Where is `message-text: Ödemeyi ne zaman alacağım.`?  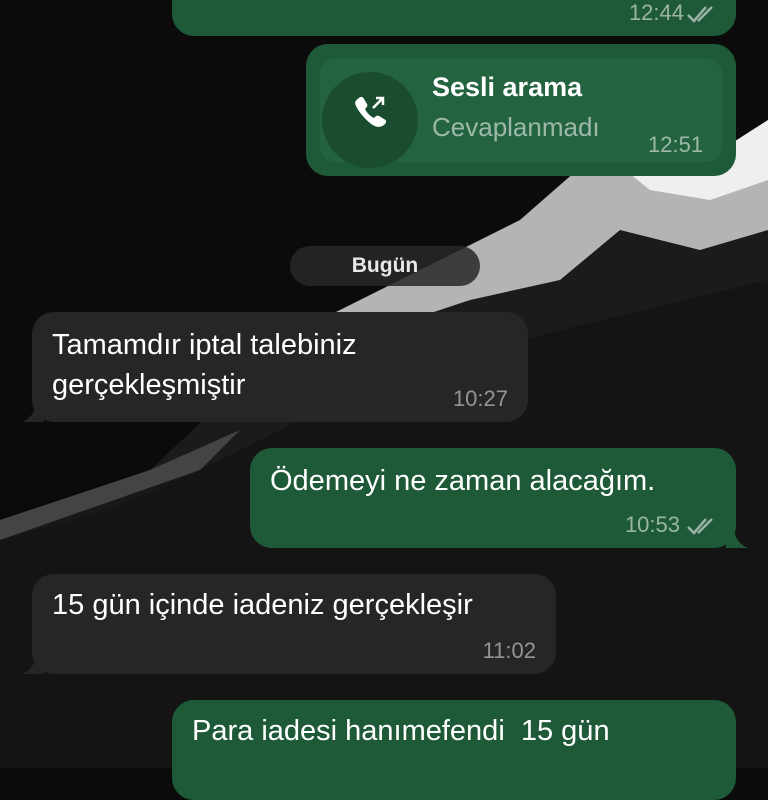 message-text: Ödemeyi ne zaman alacağım. is located at coordinates (463, 481).